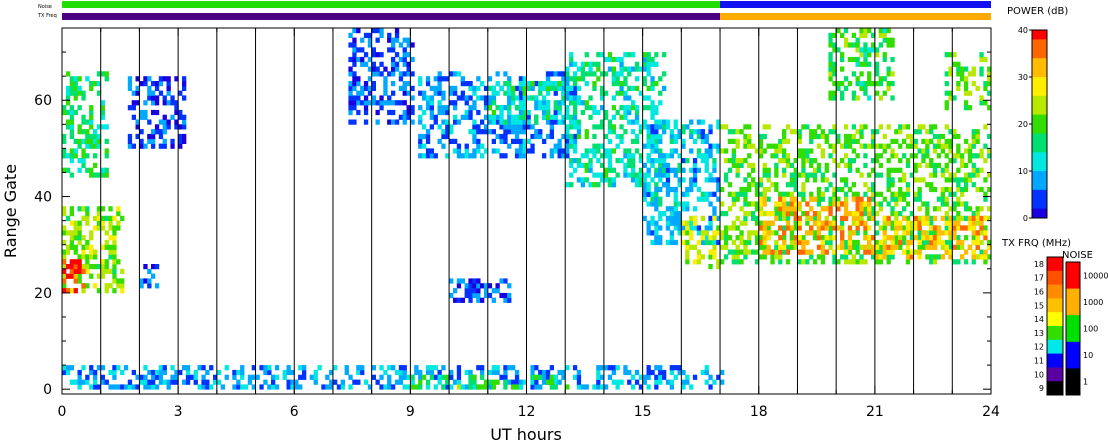  What do you see at coordinates (1039, 56) in the screenshot?
I see `power-colorbar-step` at bounding box center [1039, 56].